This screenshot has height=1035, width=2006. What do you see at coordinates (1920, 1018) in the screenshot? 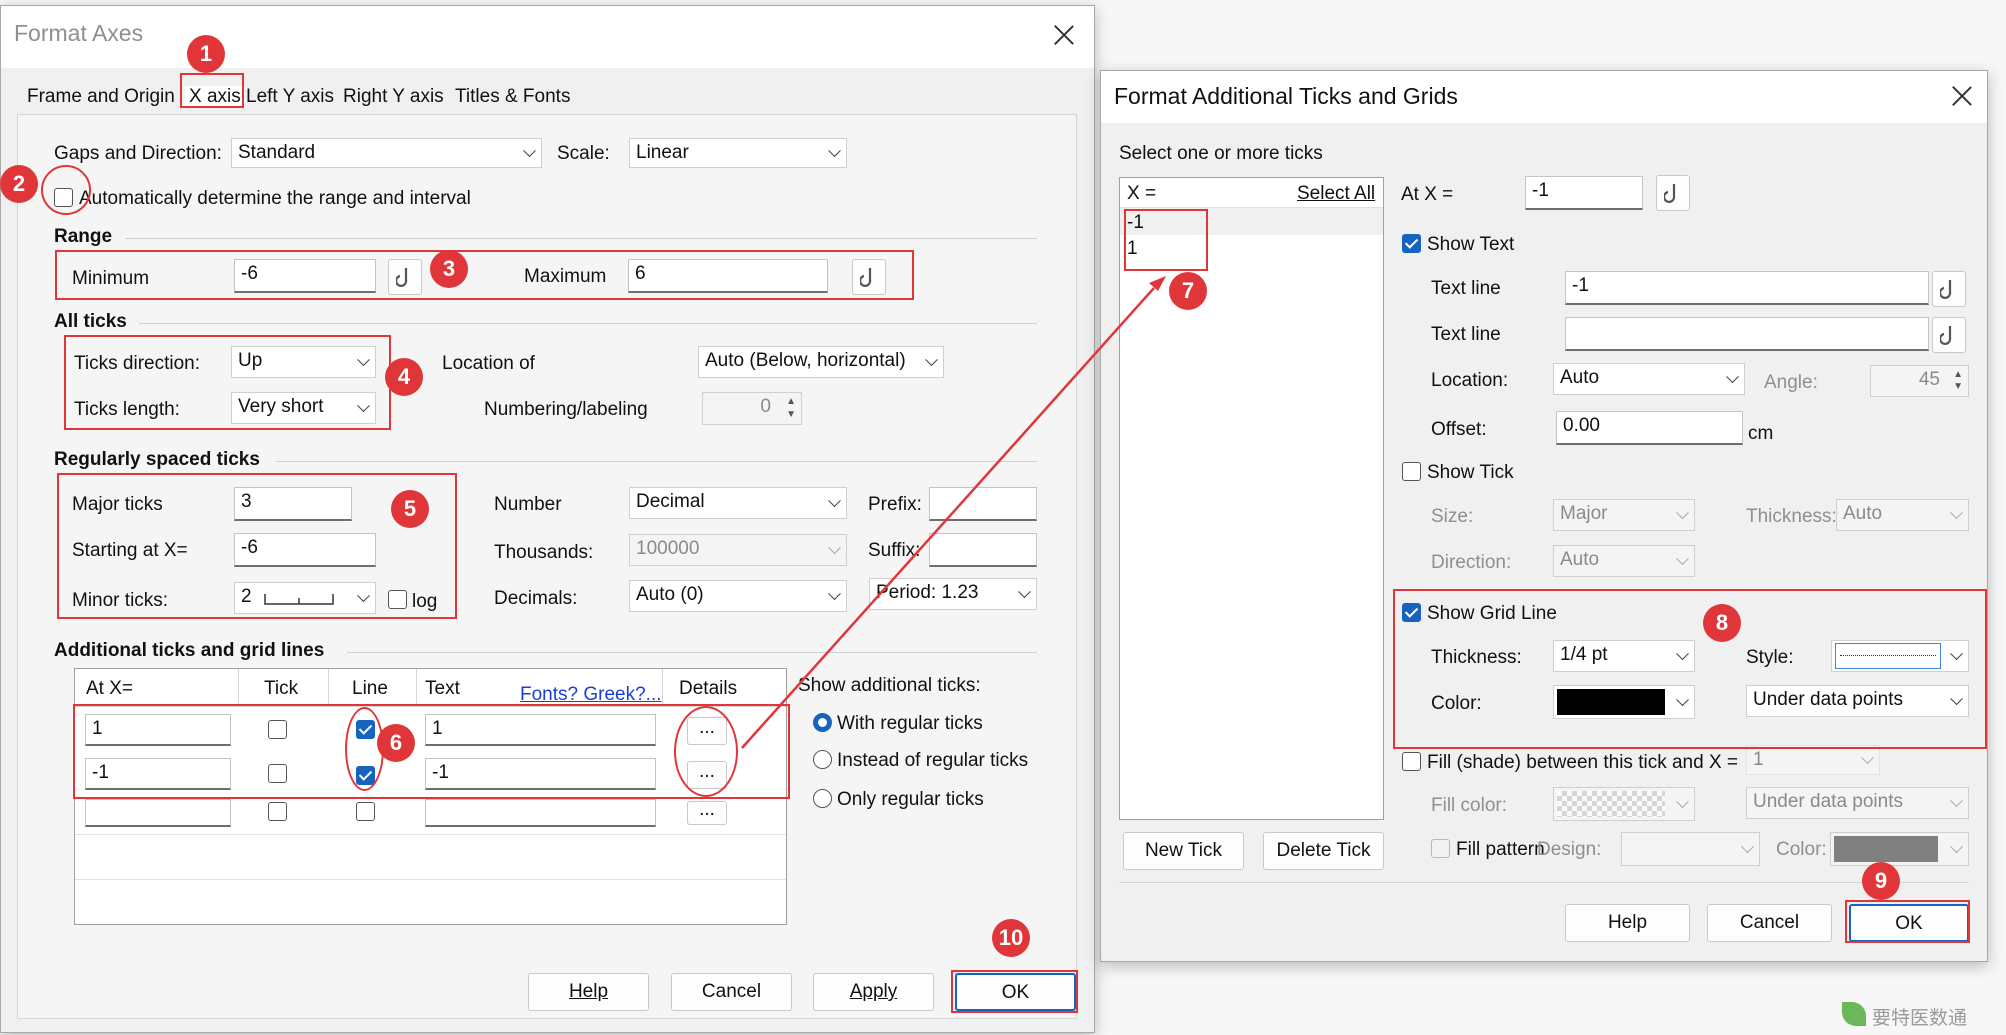
I see `watermark-text: 要特医数通` at bounding box center [1920, 1018].